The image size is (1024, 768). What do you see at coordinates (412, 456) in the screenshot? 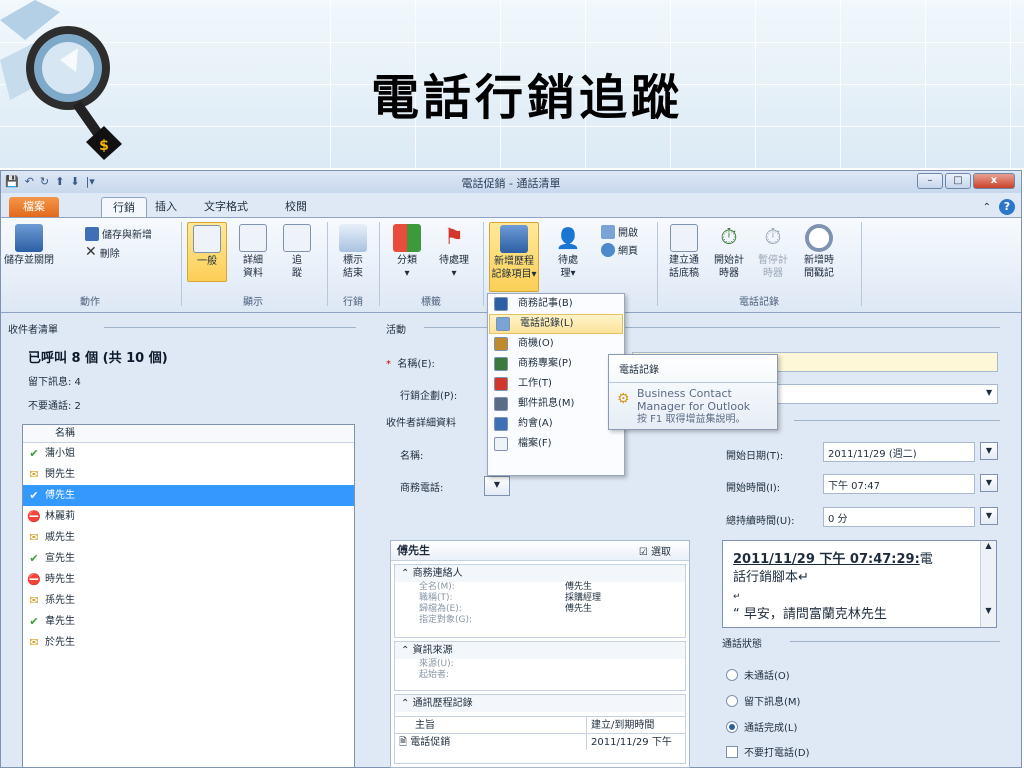
I see `recipient-name-label: 名稱:` at bounding box center [412, 456].